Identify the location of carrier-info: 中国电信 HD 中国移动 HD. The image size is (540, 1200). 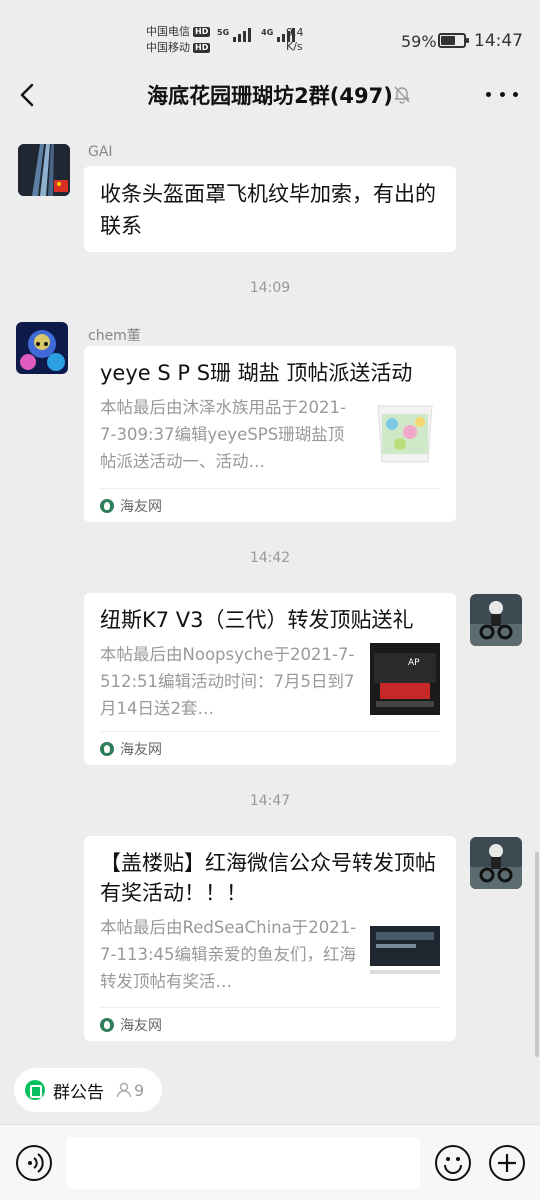
(178, 40).